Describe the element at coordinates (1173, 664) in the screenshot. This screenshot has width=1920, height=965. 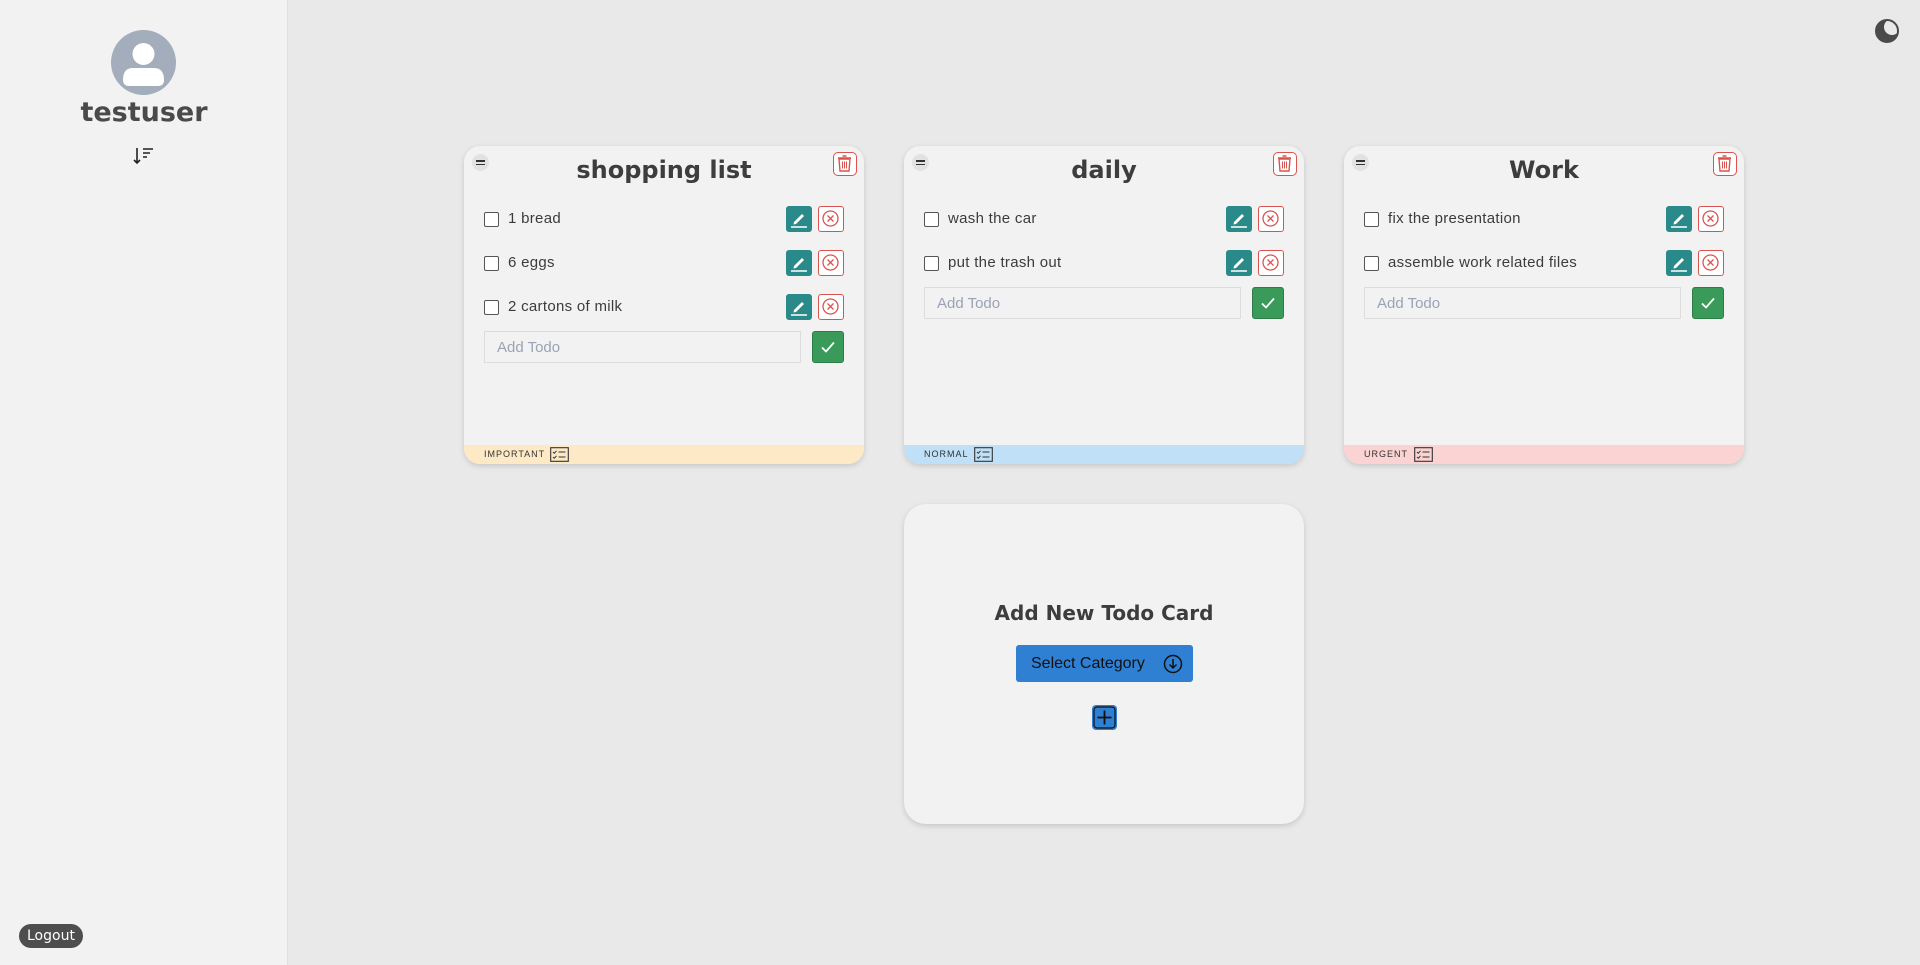
I see `arrow-down-circle-icon` at that location.